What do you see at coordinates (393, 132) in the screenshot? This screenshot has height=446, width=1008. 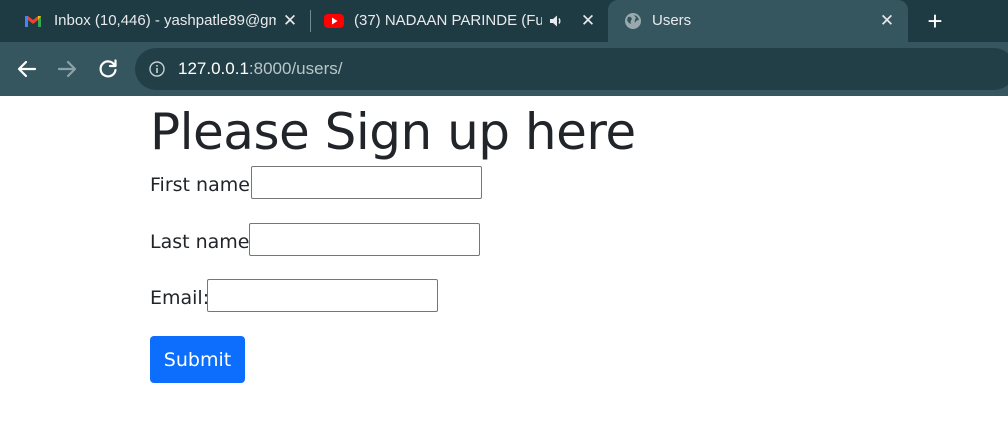 I see `page-title: Please Sign up here` at bounding box center [393, 132].